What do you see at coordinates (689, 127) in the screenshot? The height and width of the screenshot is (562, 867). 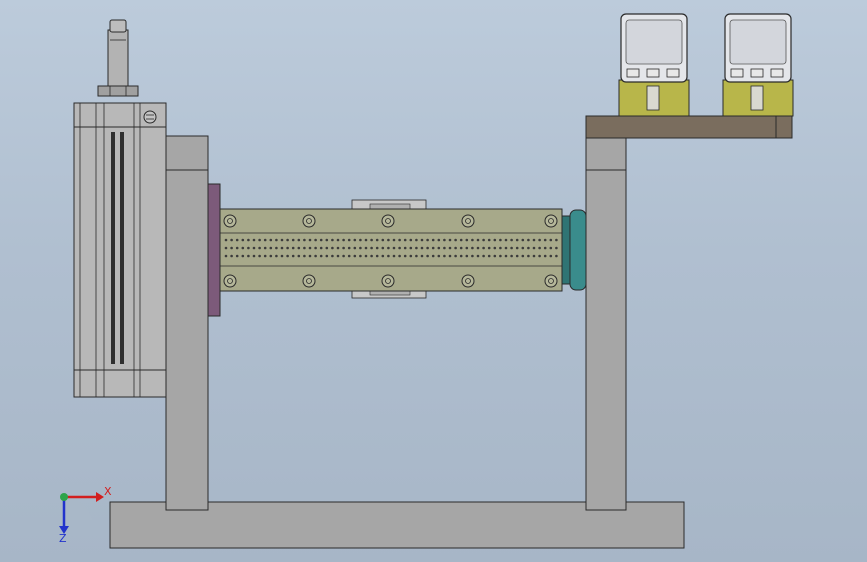 I see `sensor-bracket` at bounding box center [689, 127].